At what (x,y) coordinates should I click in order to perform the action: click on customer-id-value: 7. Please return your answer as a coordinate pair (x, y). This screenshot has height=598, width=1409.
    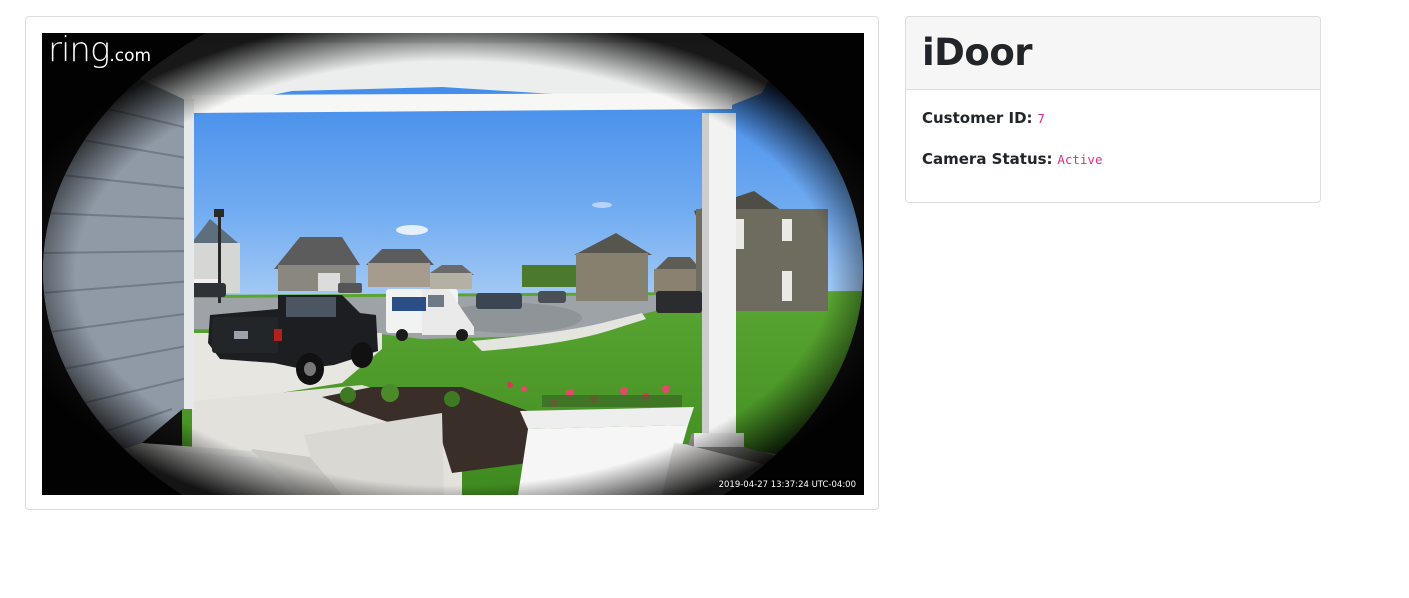
    Looking at the image, I should click on (1041, 118).